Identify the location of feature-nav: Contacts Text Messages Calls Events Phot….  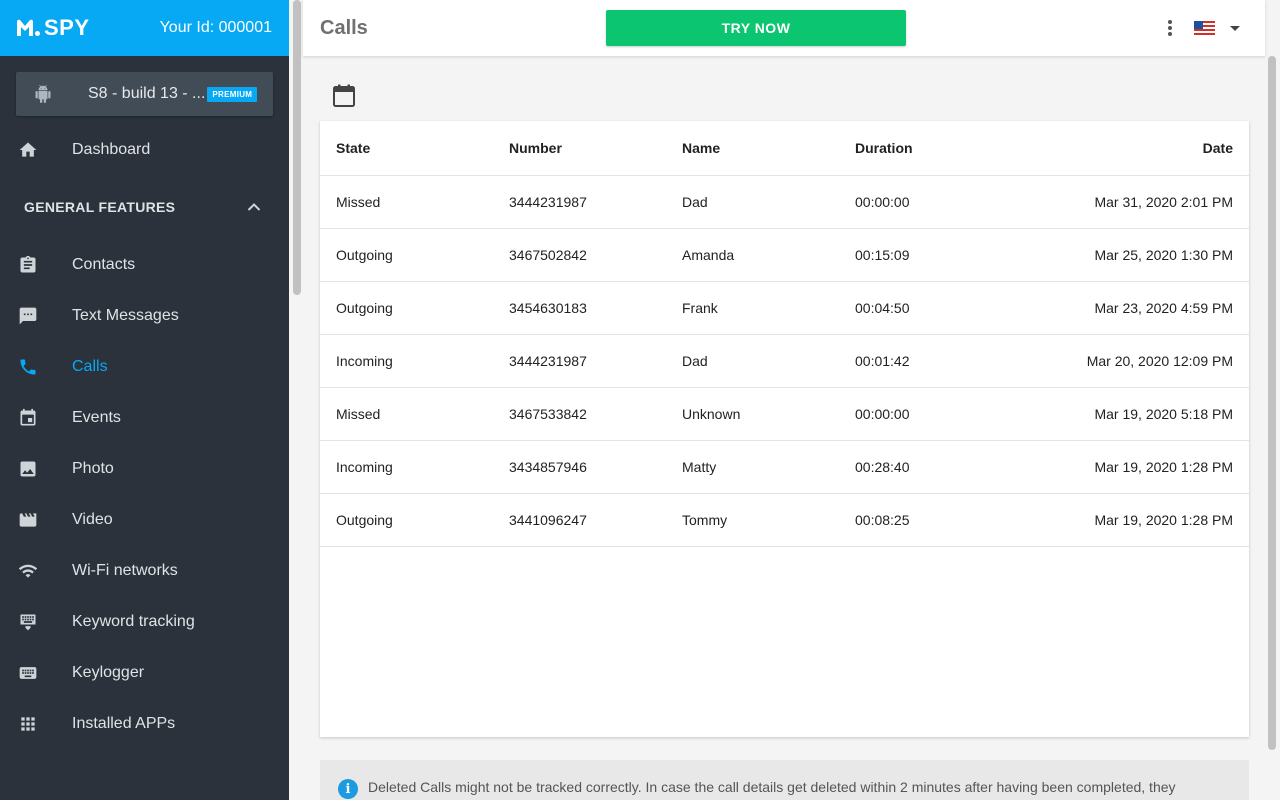
(144, 494).